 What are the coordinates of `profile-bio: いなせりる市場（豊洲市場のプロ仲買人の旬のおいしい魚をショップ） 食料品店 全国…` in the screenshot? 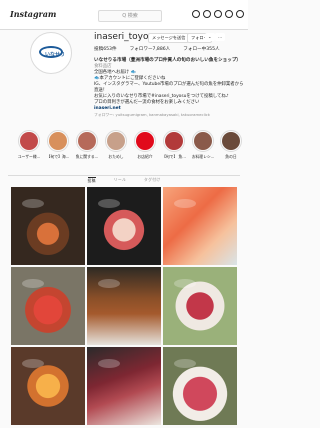 It's located at (169, 88).